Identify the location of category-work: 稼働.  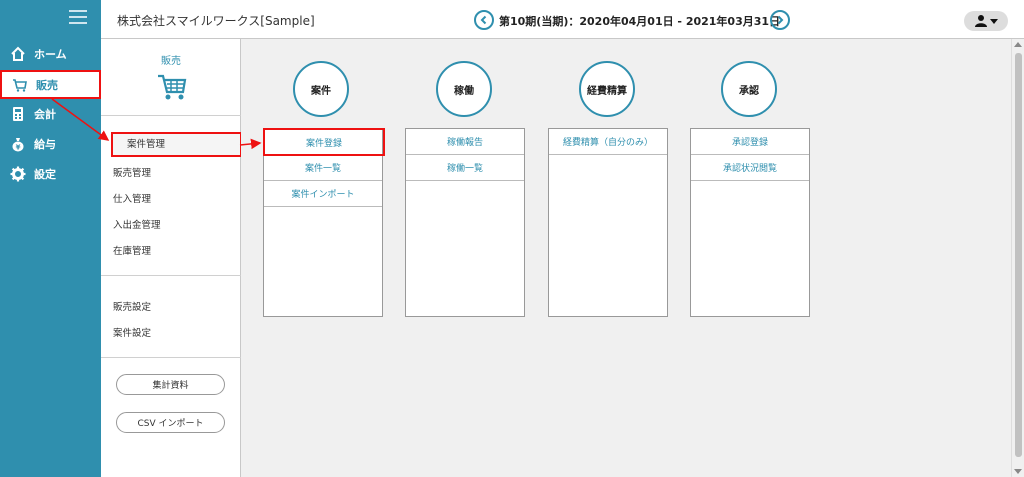
(464, 89).